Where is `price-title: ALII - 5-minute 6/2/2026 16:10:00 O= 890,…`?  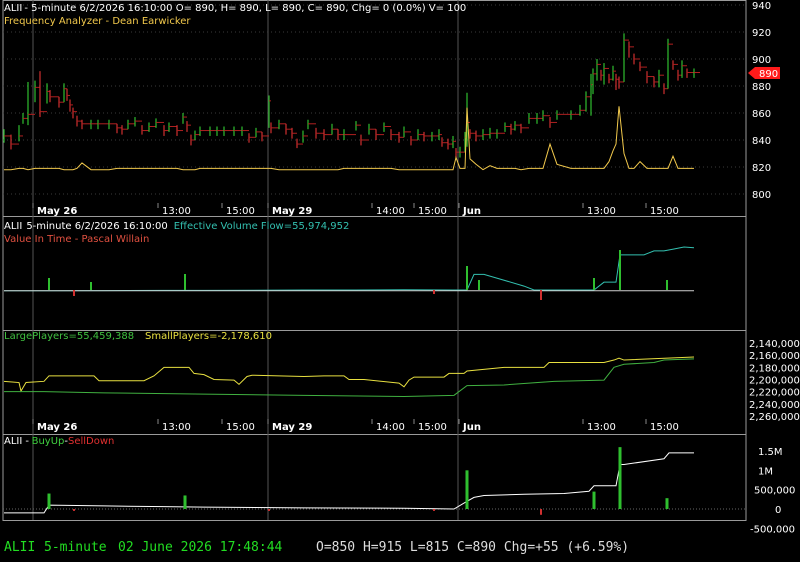
price-title: ALII - 5-minute 6/2/2026 16:10:00 O= 890,… is located at coordinates (235, 8).